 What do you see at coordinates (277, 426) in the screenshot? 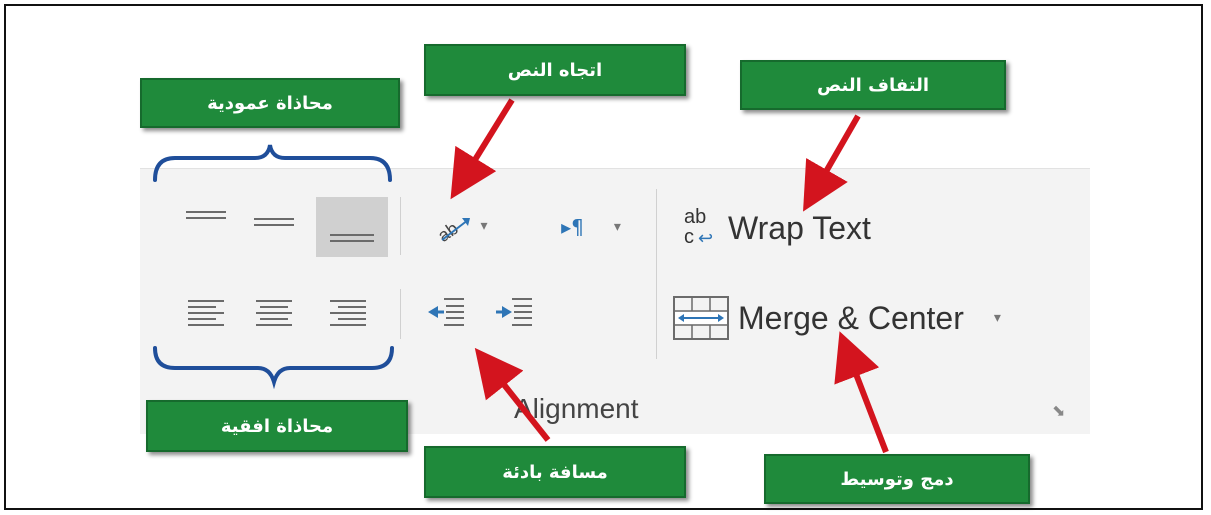
I see `label-horizontal-alignment: محاذاة افقية` at bounding box center [277, 426].